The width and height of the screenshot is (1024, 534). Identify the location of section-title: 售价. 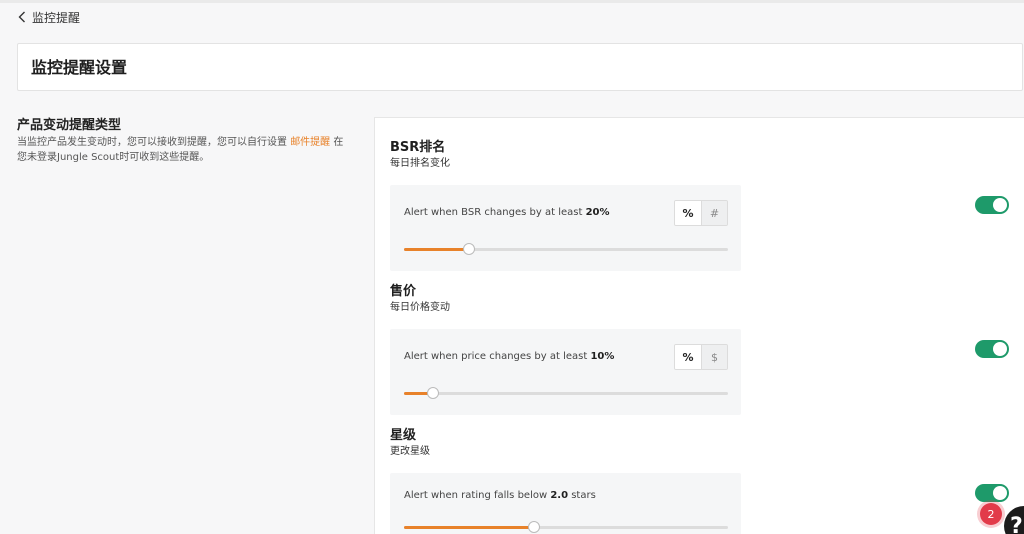
(403, 291).